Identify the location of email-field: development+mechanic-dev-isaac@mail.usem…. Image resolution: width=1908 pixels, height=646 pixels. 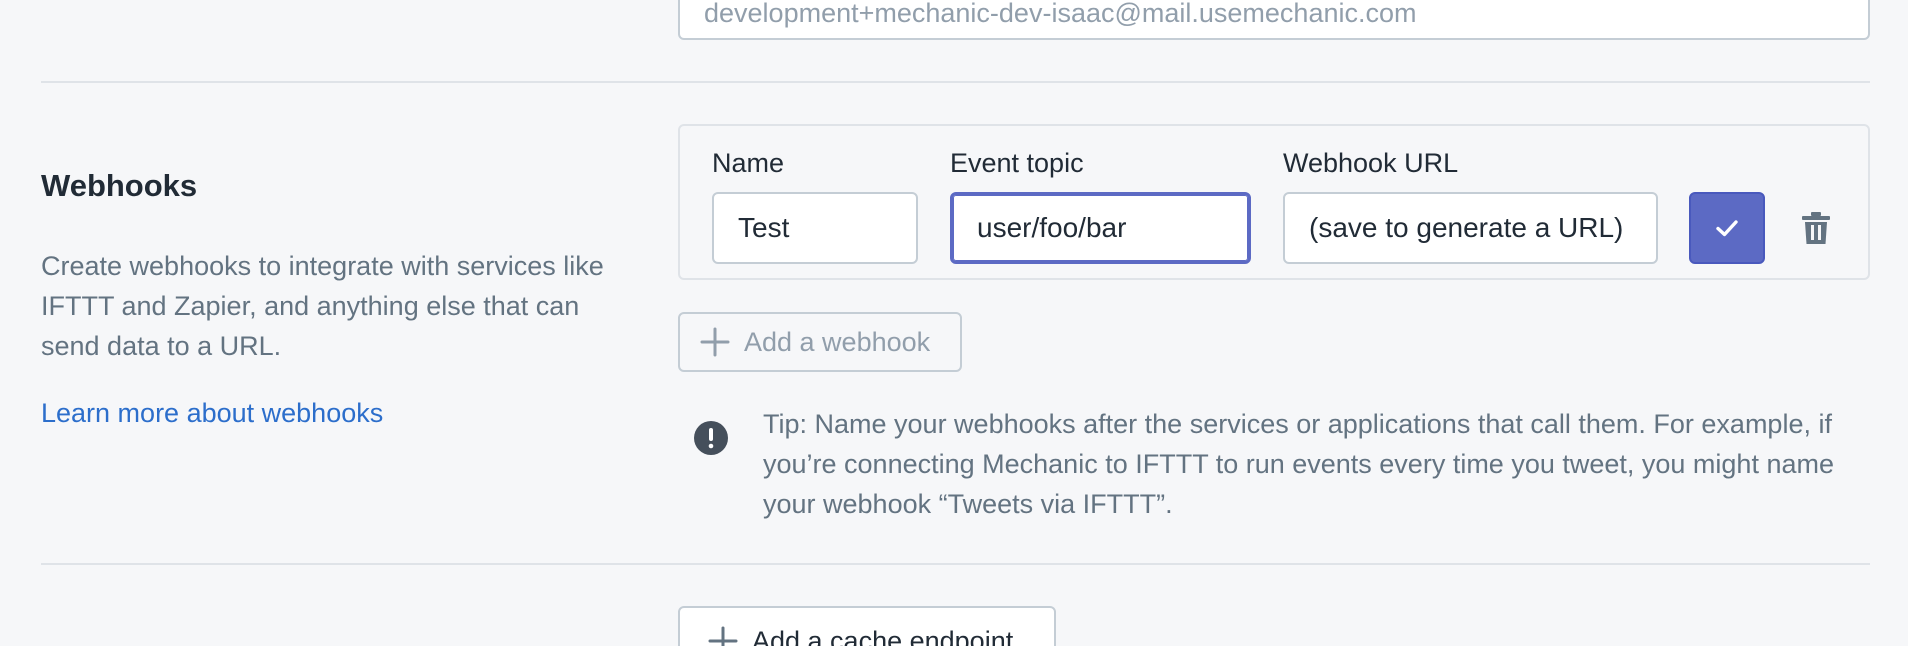
(1274, 20).